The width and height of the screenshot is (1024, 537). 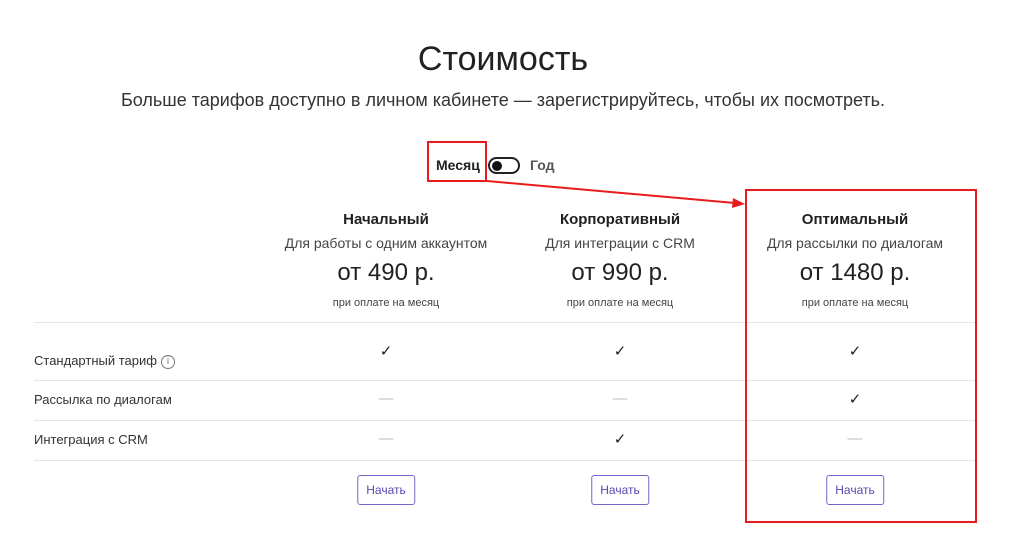 I want to click on annotation-arrow, so click(x=615, y=194).